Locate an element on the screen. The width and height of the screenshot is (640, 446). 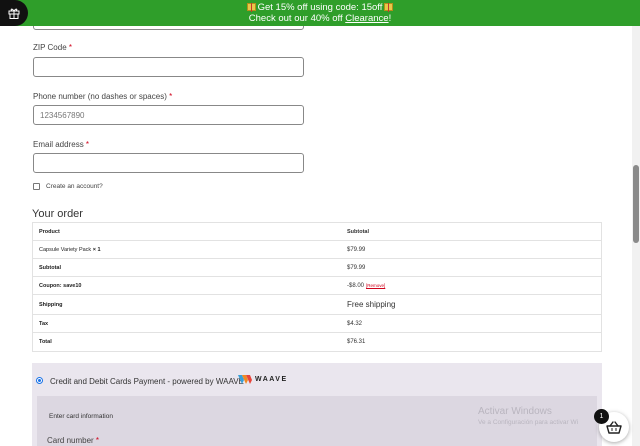
total-row: Total $76.31 is located at coordinates (317, 342).